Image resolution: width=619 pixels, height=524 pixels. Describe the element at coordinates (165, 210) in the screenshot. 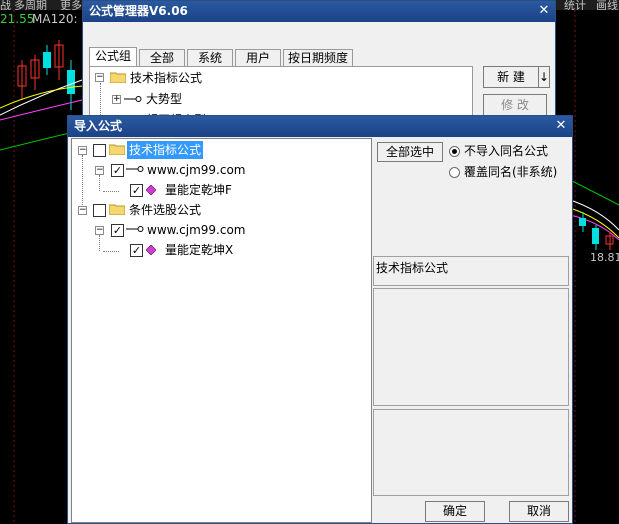

I see `tree-node-label: 条件选股公式` at that location.